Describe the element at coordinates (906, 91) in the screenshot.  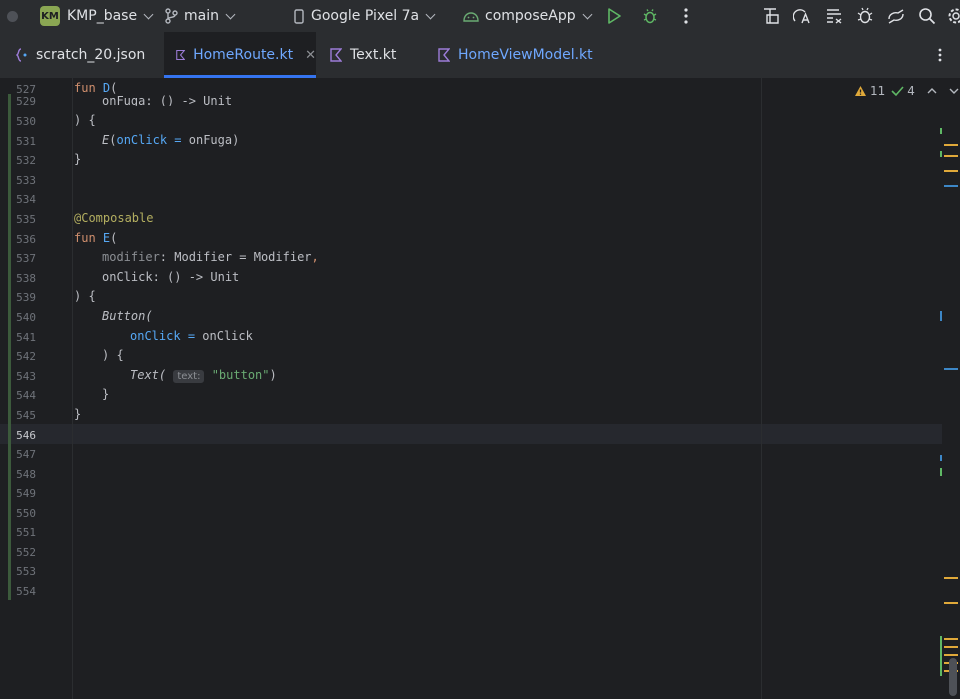
I see `inspection-widget: 11 4` at that location.